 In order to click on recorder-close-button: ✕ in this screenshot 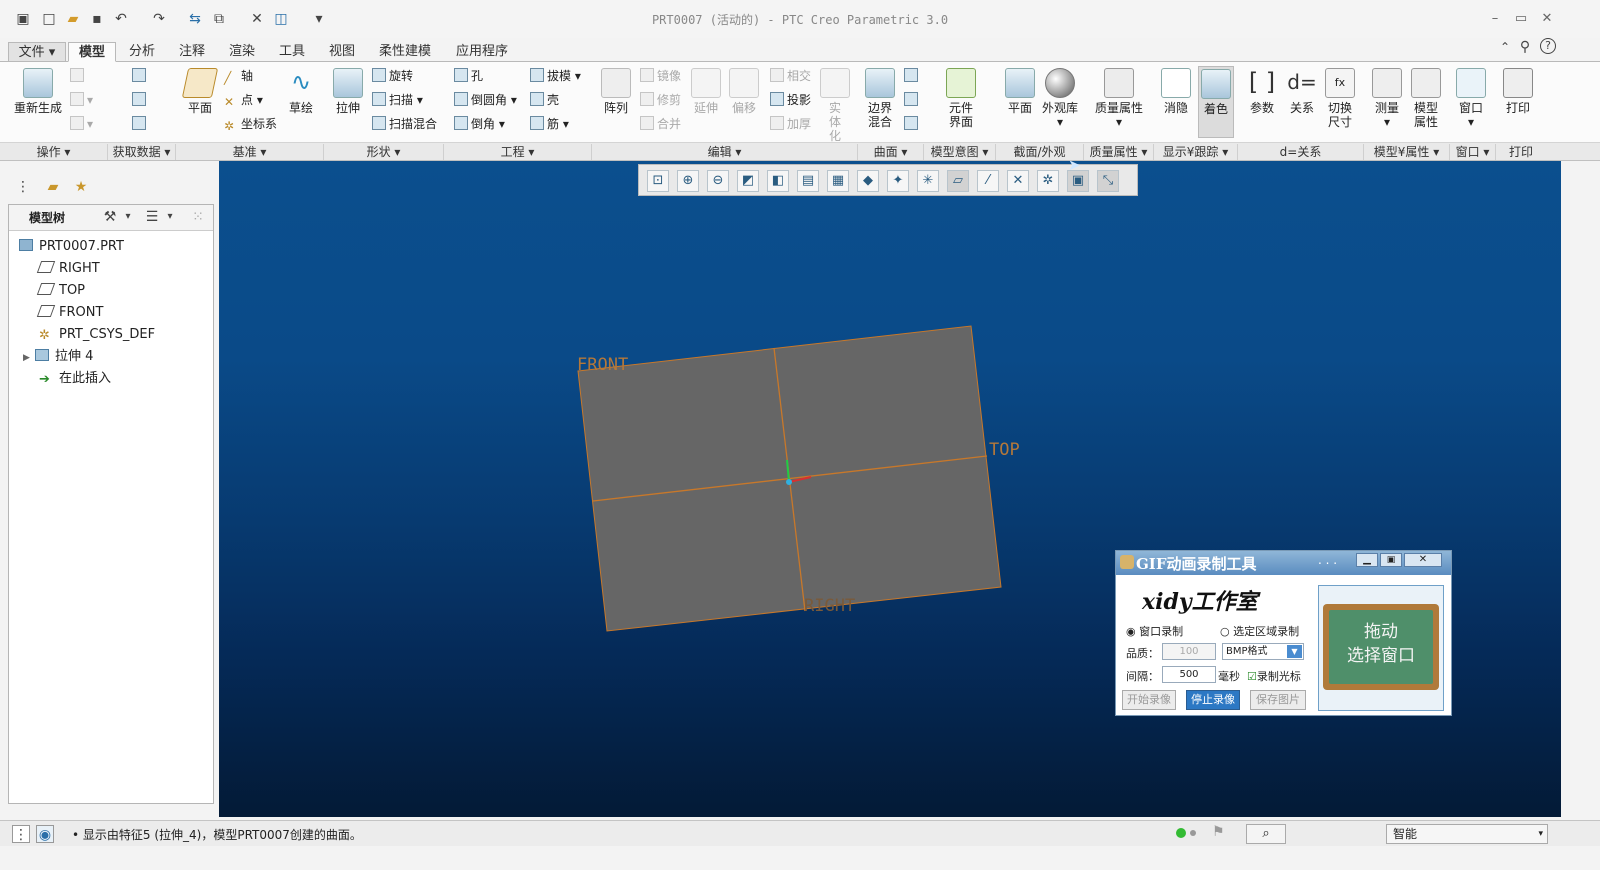, I will do `click(1423, 560)`.